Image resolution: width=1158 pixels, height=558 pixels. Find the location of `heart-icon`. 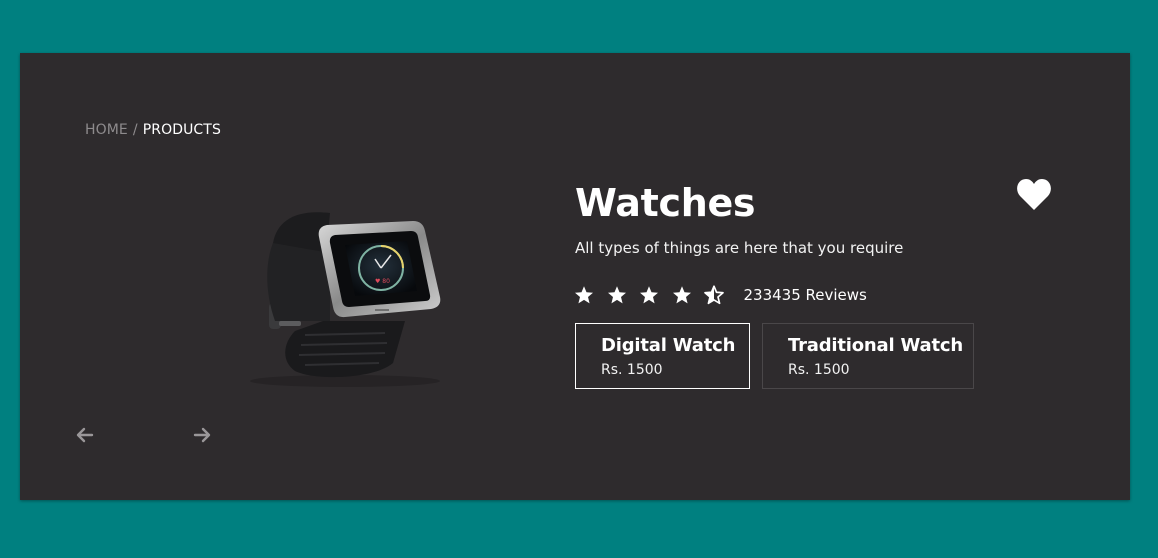

heart-icon is located at coordinates (1034, 195).